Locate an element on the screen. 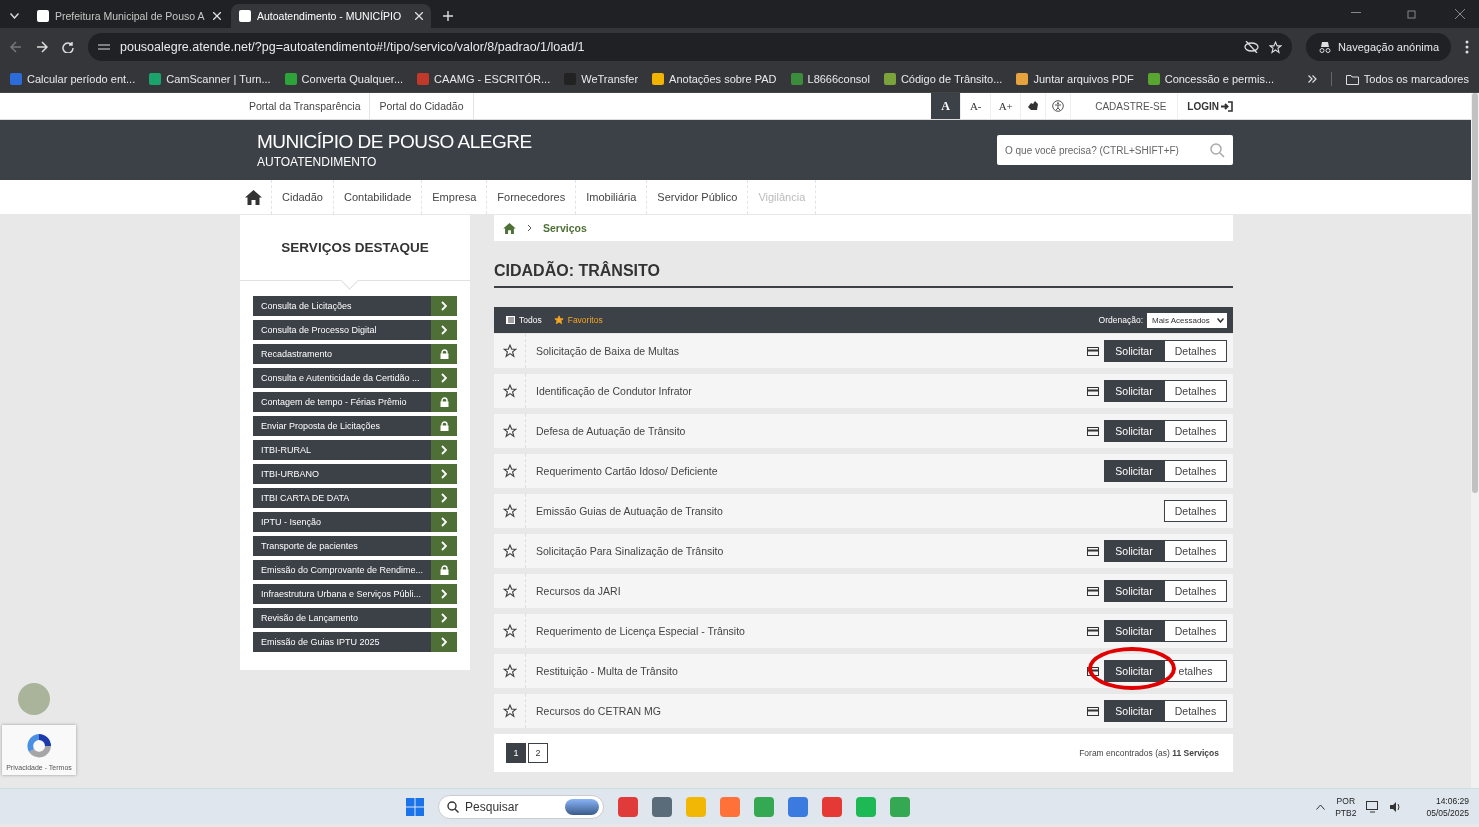  nav-link: Cidadão is located at coordinates (303, 197).